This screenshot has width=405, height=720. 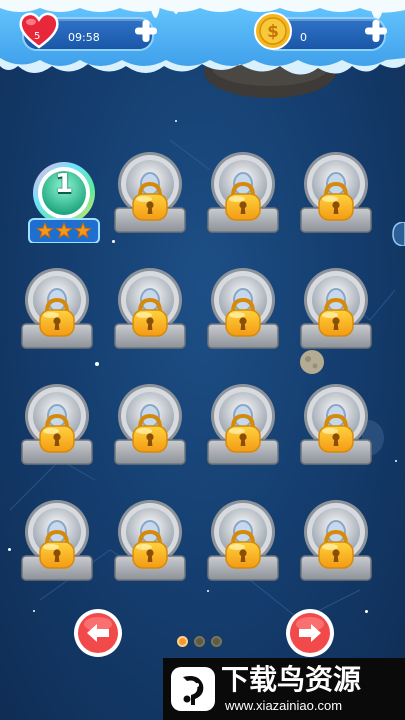 What do you see at coordinates (146, 31) in the screenshot?
I see `add-lives-button` at bounding box center [146, 31].